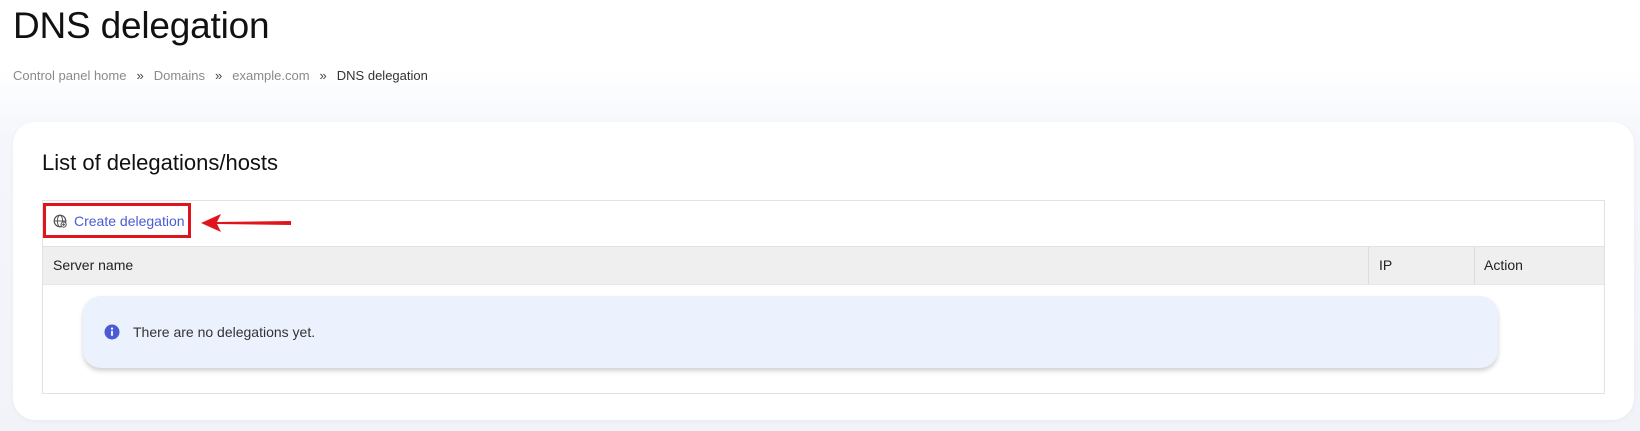 This screenshot has height=431, width=1640. What do you see at coordinates (224, 332) in the screenshot?
I see `empty-state-text: There are no delegations yet.` at bounding box center [224, 332].